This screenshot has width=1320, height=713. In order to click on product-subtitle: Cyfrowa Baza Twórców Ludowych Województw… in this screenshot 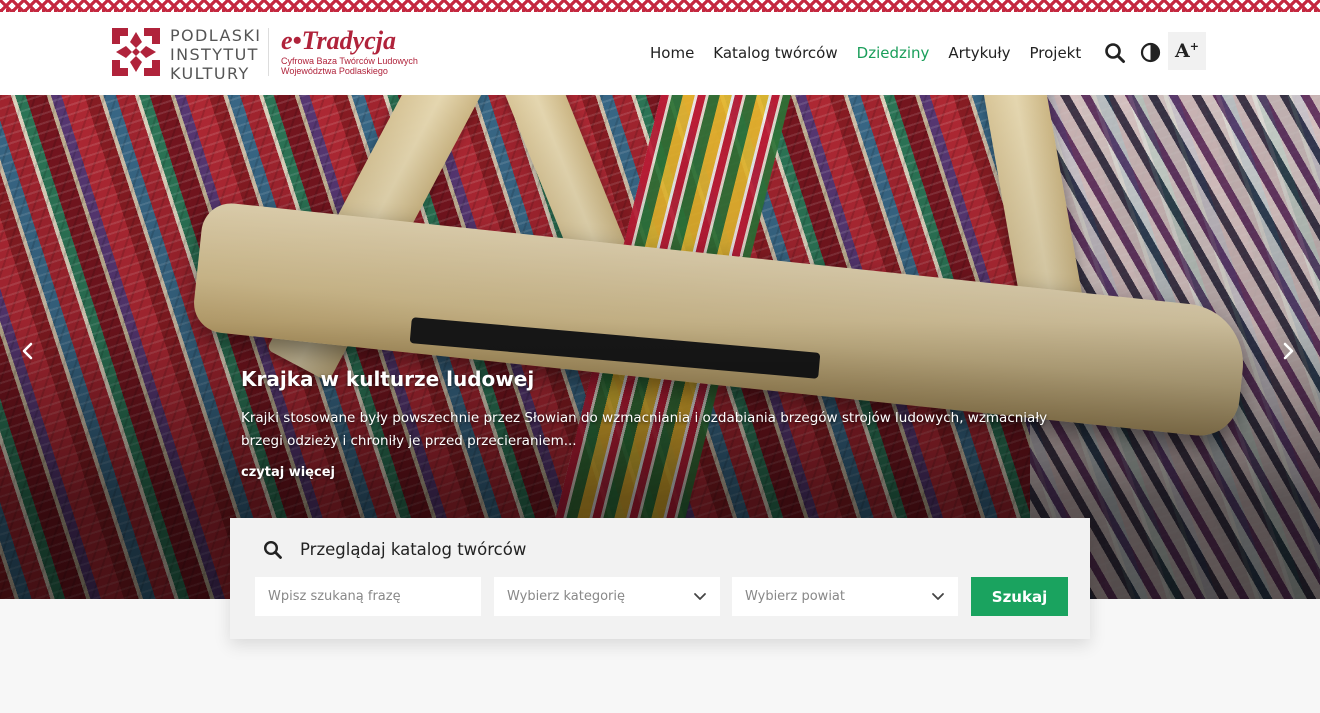, I will do `click(356, 66)`.